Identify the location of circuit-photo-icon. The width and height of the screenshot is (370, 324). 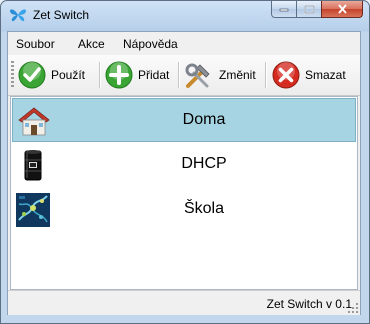
(33, 210).